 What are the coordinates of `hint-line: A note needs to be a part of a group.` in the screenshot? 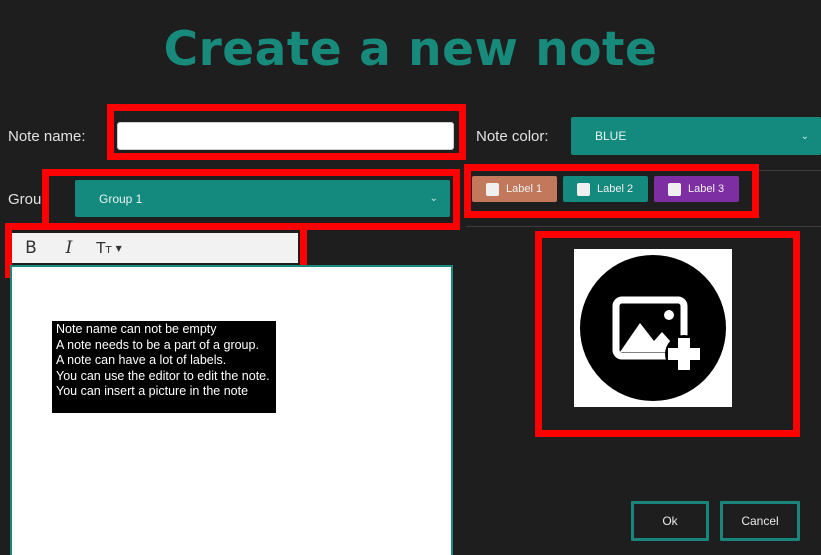 It's located at (157, 344).